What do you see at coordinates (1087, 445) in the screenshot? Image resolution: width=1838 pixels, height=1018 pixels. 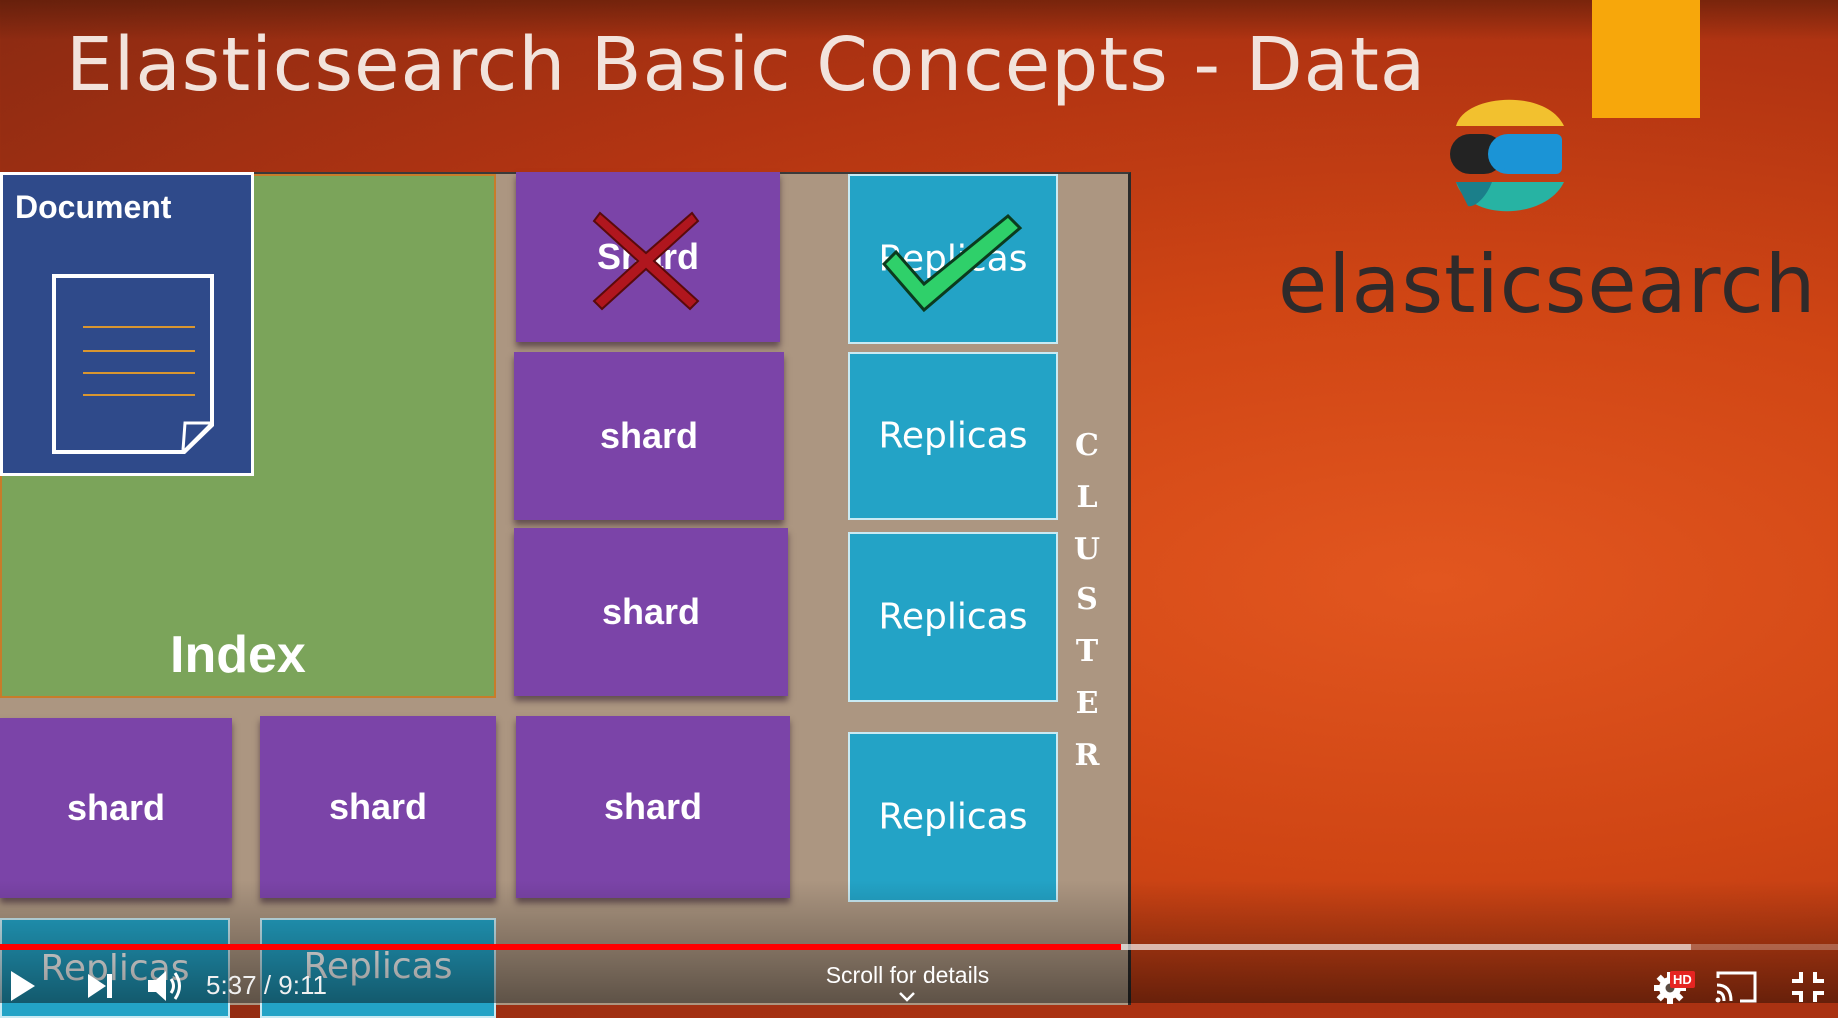 I see `cluster-letter: C` at bounding box center [1087, 445].